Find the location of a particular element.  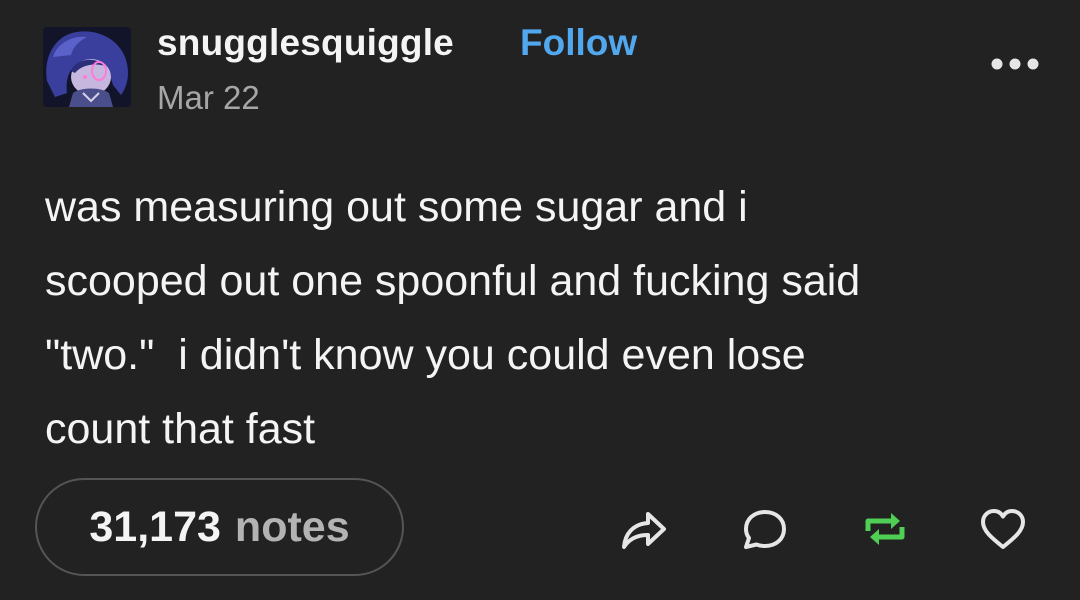

like-icon is located at coordinates (1003, 529).